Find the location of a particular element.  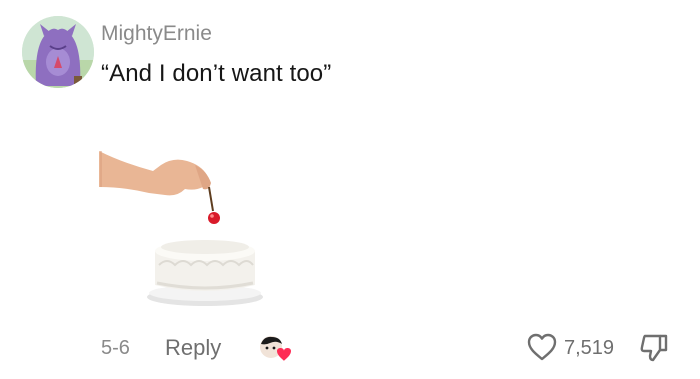

thumbs-down-icon is located at coordinates (654, 348).